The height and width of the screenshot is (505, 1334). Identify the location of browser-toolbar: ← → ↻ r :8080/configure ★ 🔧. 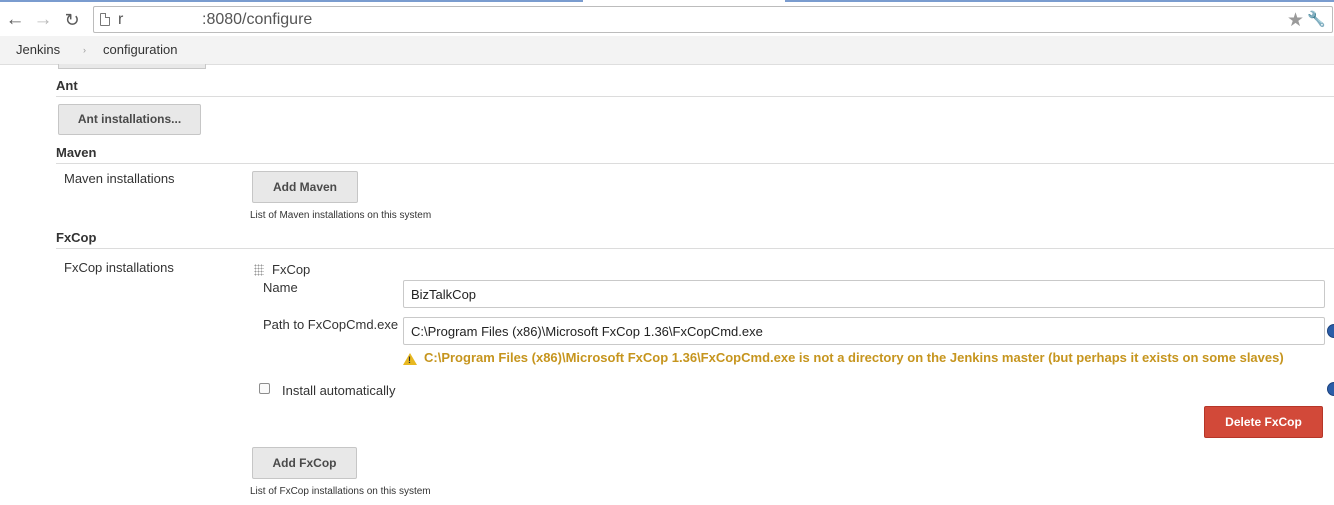
(667, 19).